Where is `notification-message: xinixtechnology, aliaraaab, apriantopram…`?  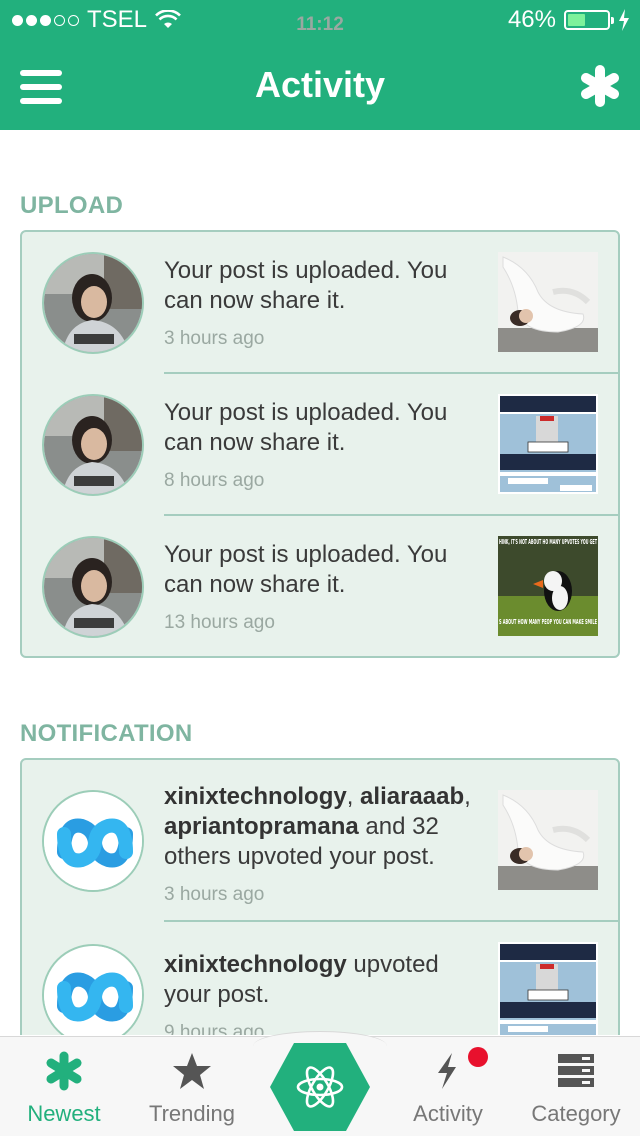 notification-message: xinixtechnology, aliaraaab, apriantopram… is located at coordinates (319, 846).